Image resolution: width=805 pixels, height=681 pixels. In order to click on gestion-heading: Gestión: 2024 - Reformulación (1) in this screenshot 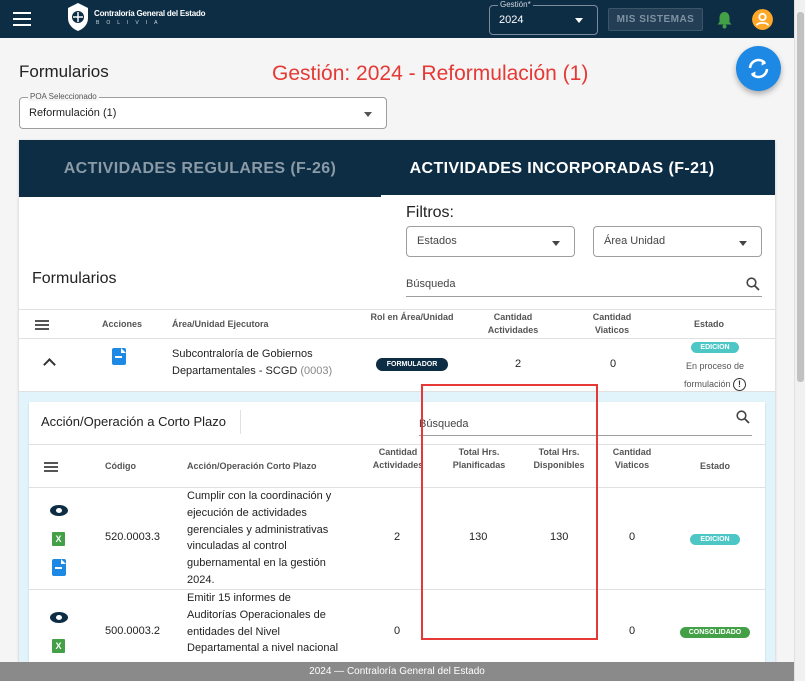, I will do `click(430, 73)`.